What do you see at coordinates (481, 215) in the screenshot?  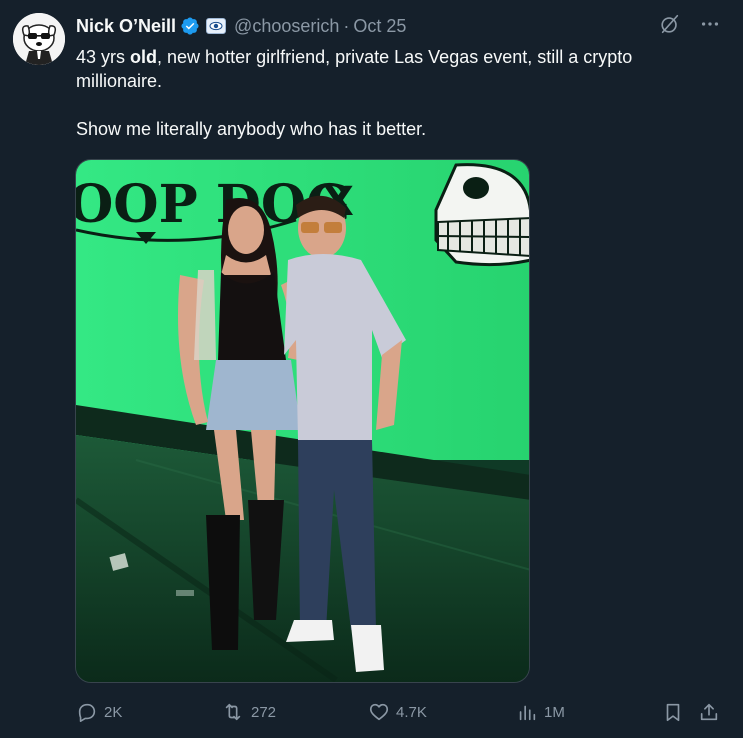 I see `skull-graphic` at bounding box center [481, 215].